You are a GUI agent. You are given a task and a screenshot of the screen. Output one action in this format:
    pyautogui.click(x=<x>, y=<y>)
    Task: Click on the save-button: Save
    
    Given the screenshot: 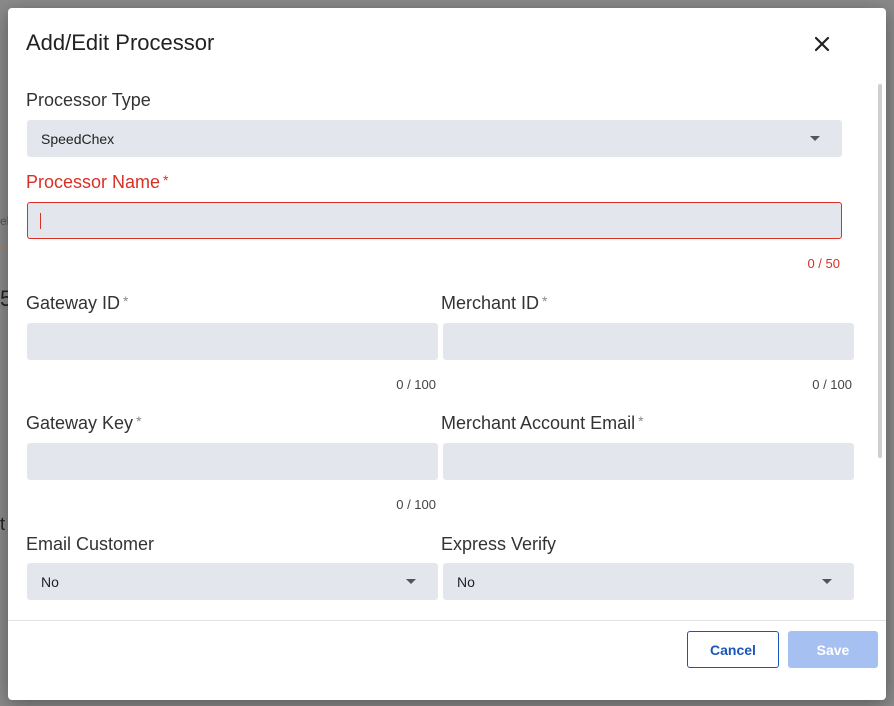 What is the action you would take?
    pyautogui.click(x=833, y=649)
    